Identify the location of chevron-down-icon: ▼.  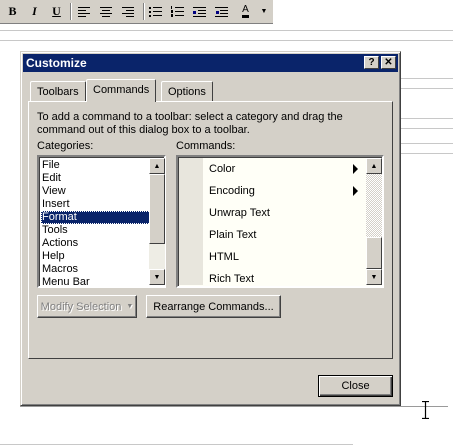
(264, 11).